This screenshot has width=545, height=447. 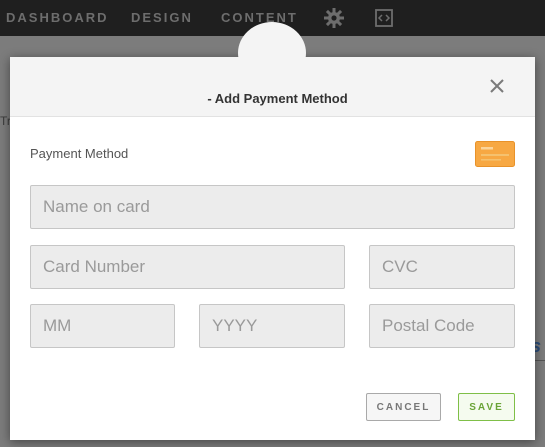 I want to click on cvc-input, so click(x=442, y=267).